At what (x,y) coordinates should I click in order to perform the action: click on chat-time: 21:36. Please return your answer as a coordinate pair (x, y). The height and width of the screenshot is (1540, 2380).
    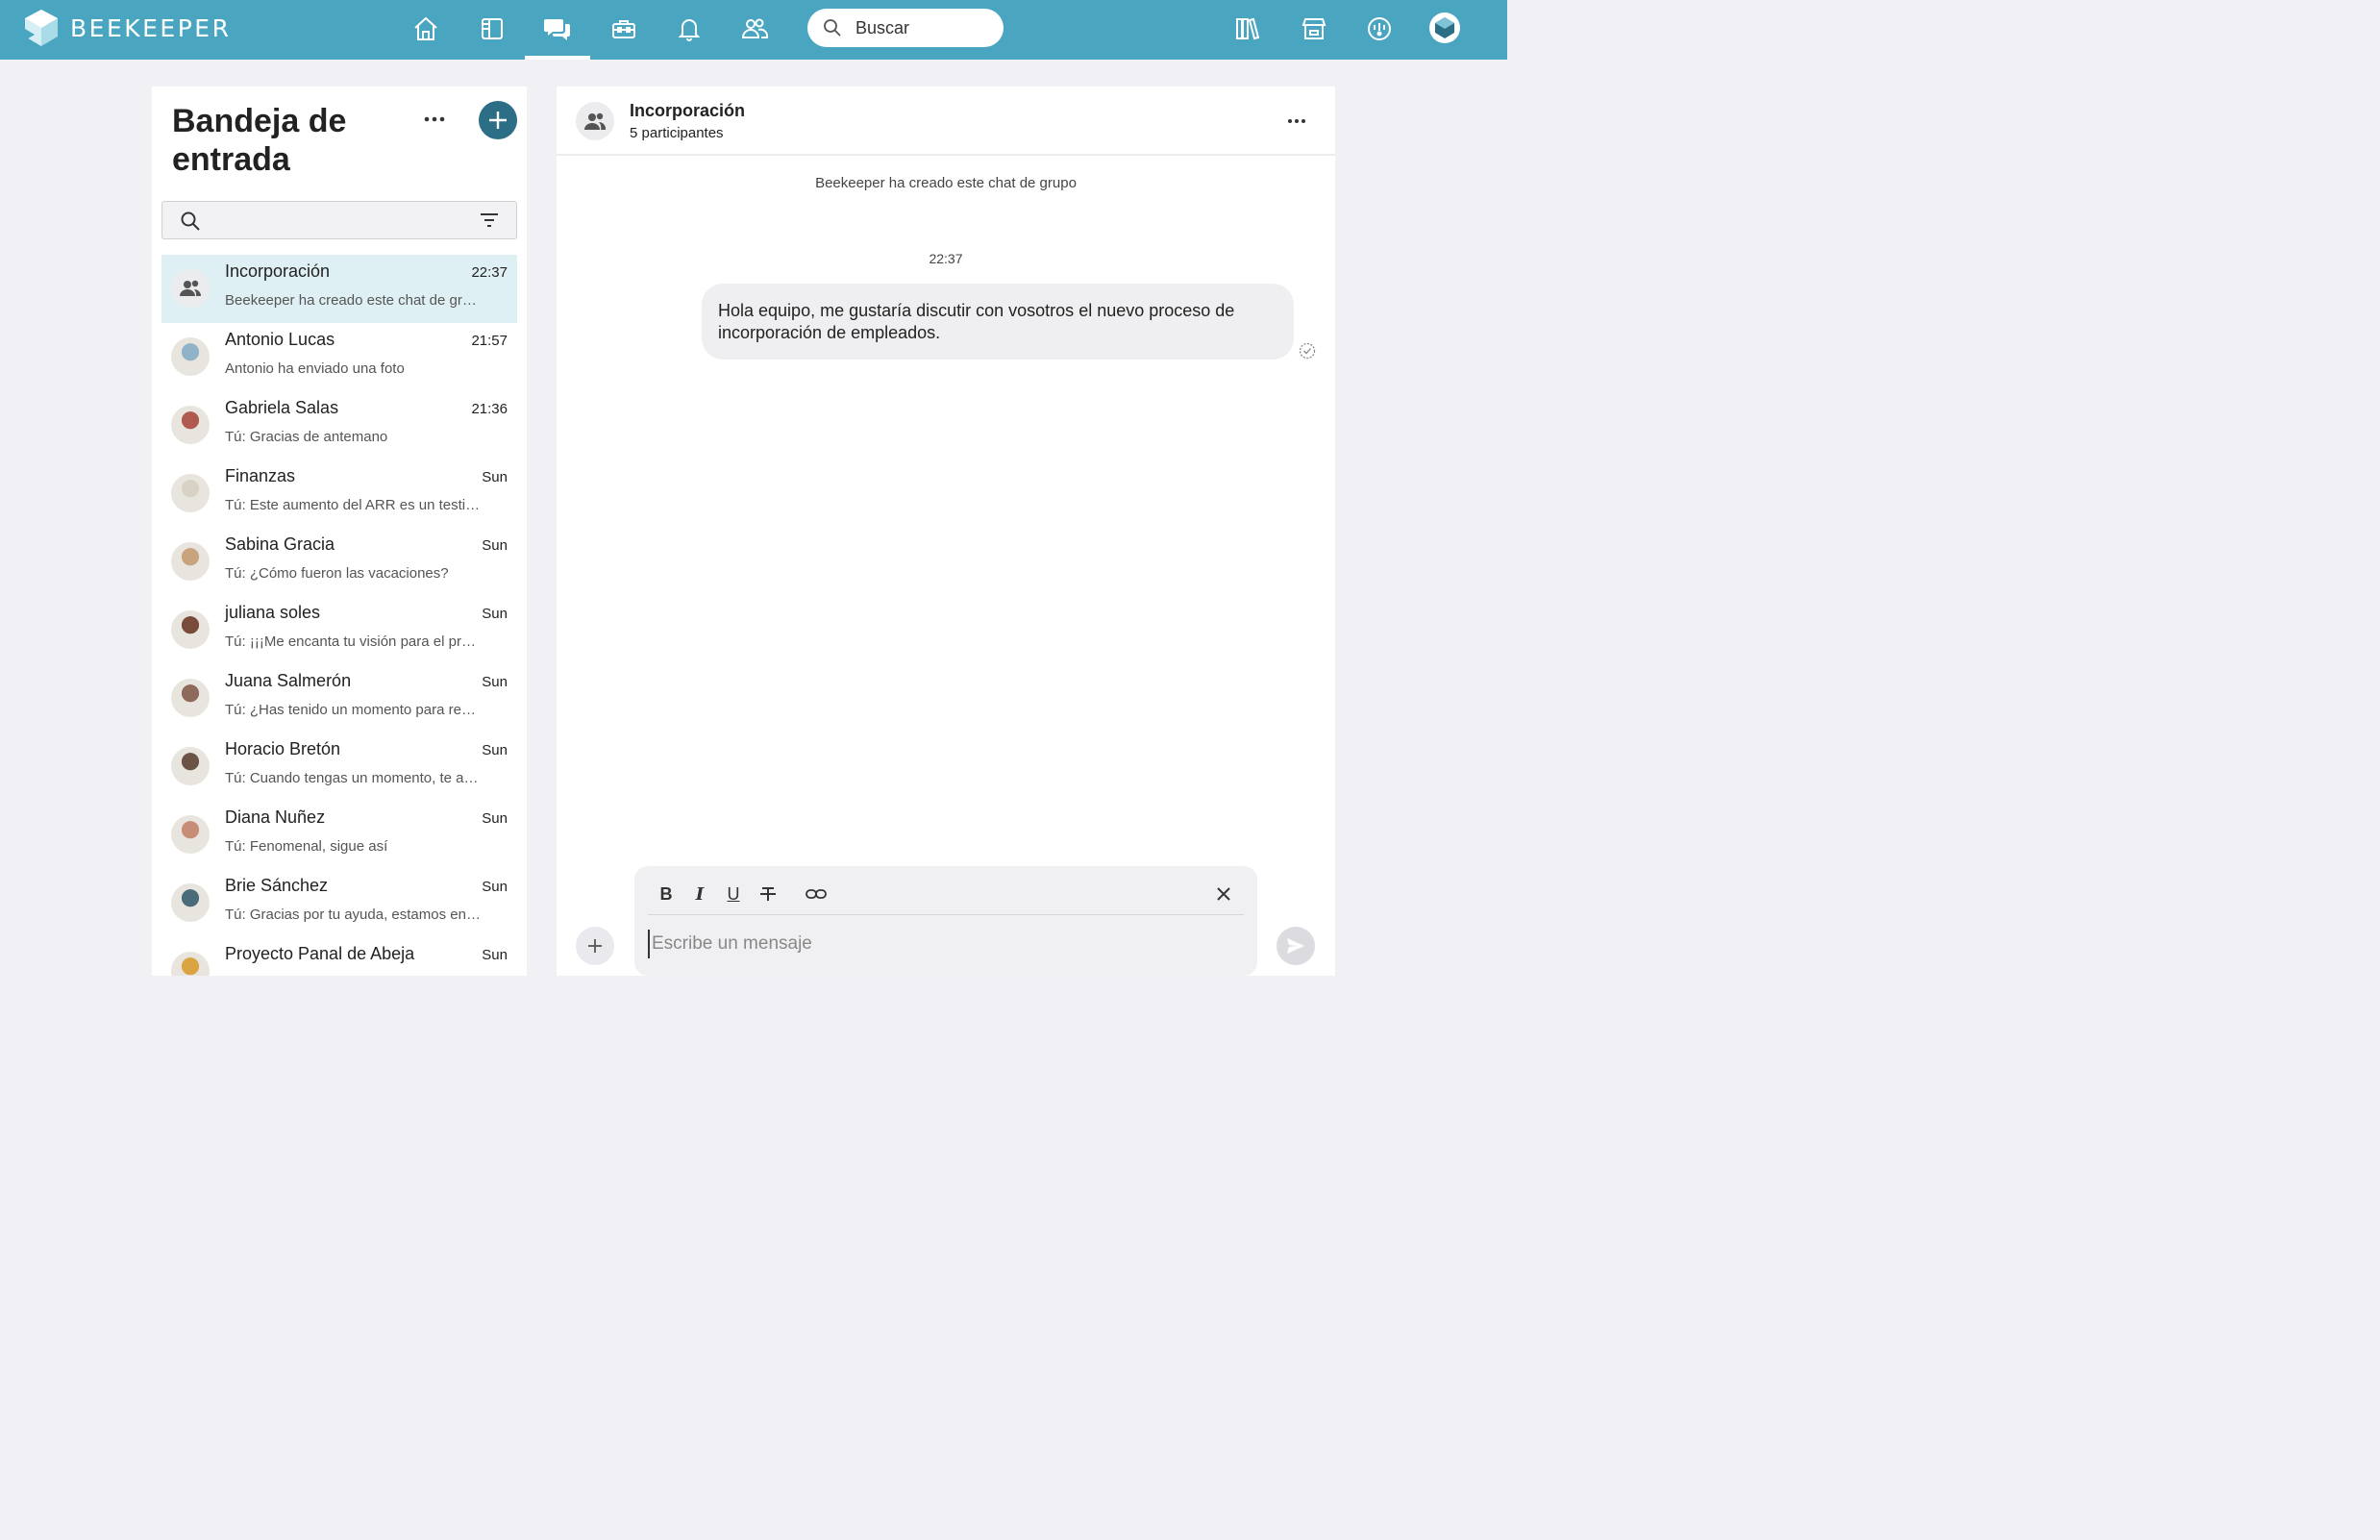
    Looking at the image, I should click on (490, 409).